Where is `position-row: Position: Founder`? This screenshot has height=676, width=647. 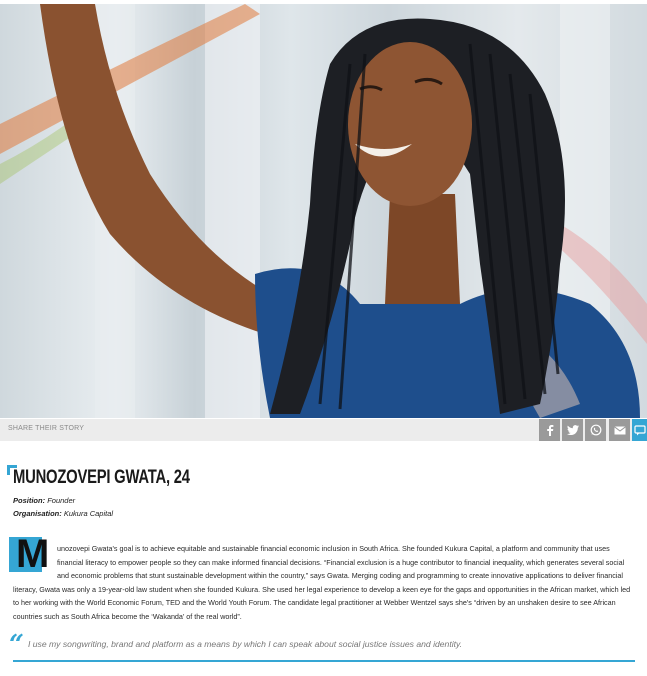
position-row: Position: Founder is located at coordinates (44, 500).